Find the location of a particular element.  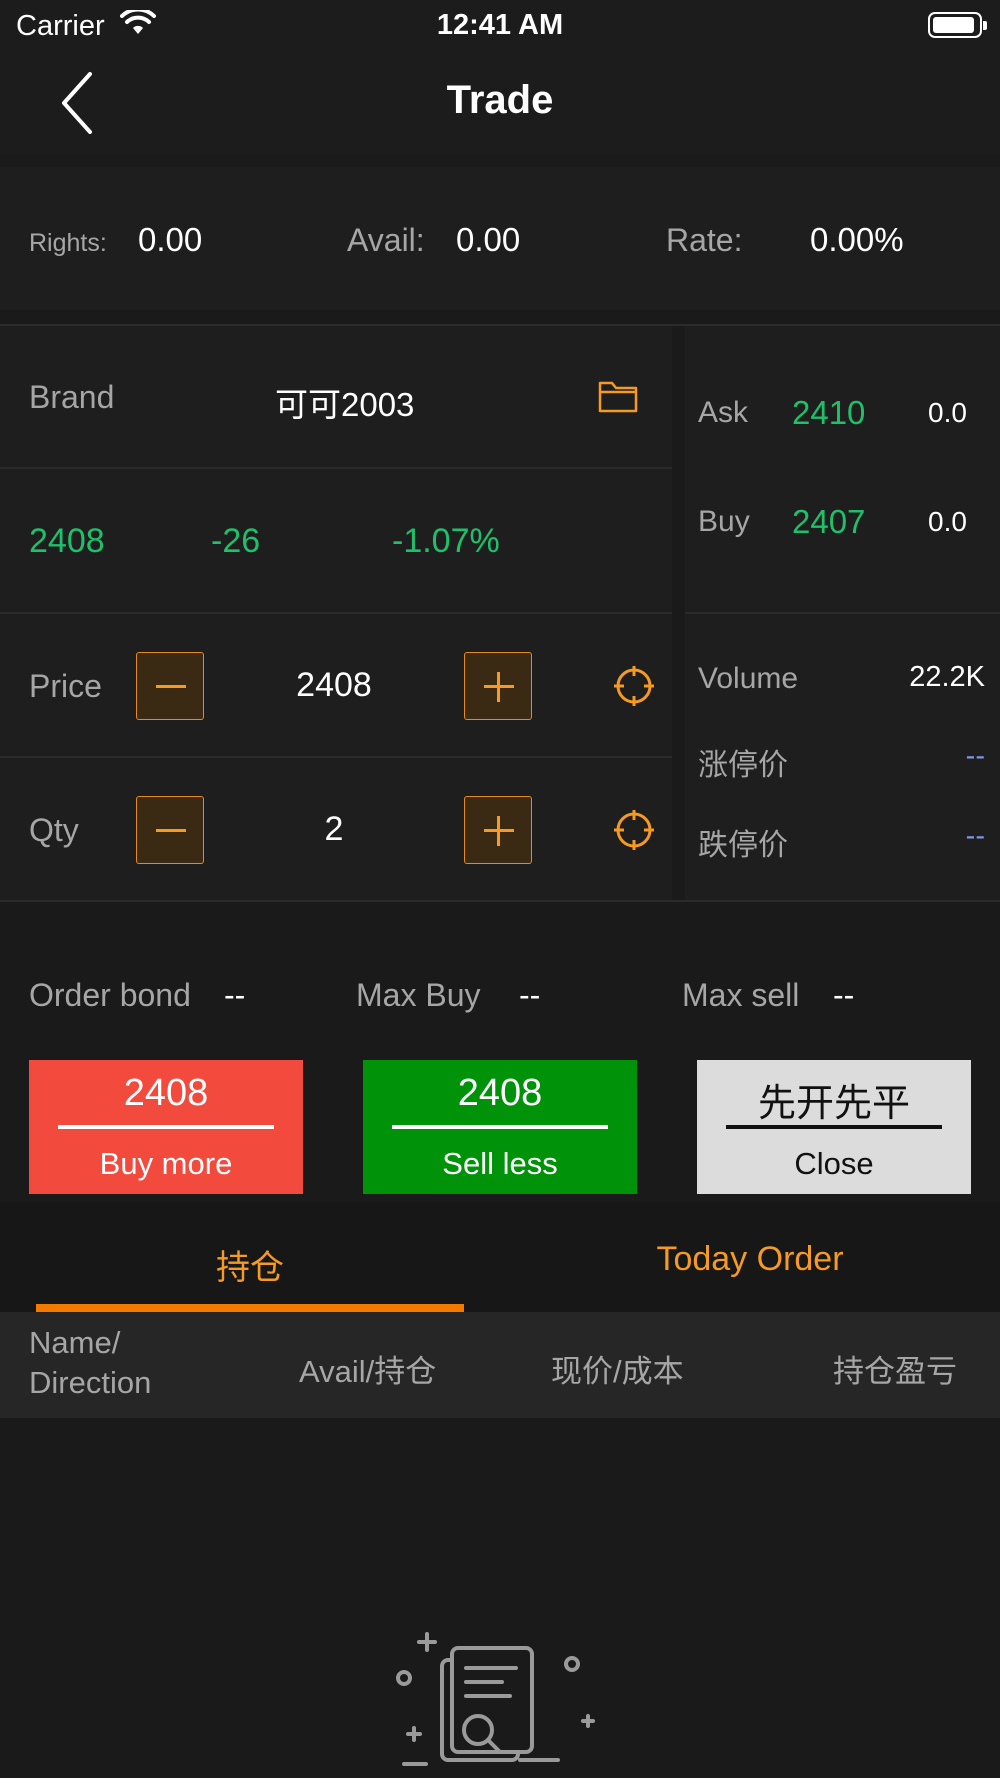

order-bond-label: Order bond is located at coordinates (110, 995).